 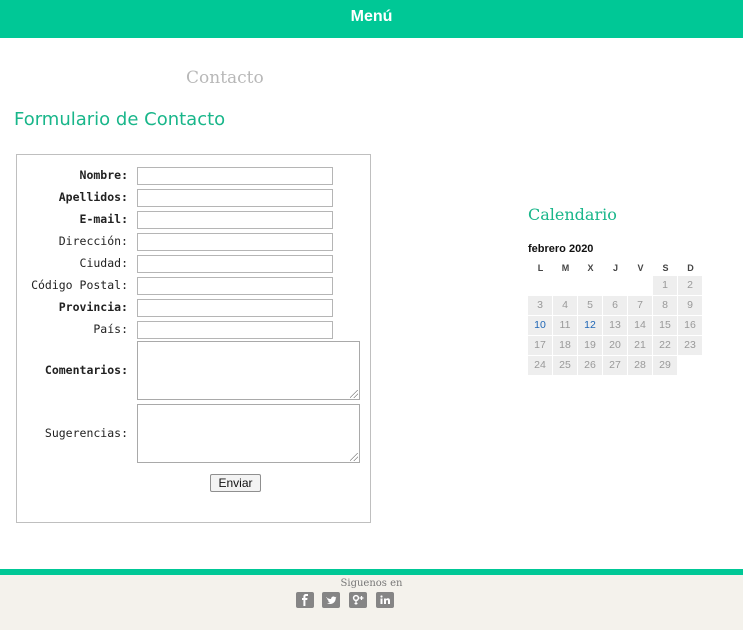 What do you see at coordinates (665, 345) in the screenshot?
I see `calendar-day: 22` at bounding box center [665, 345].